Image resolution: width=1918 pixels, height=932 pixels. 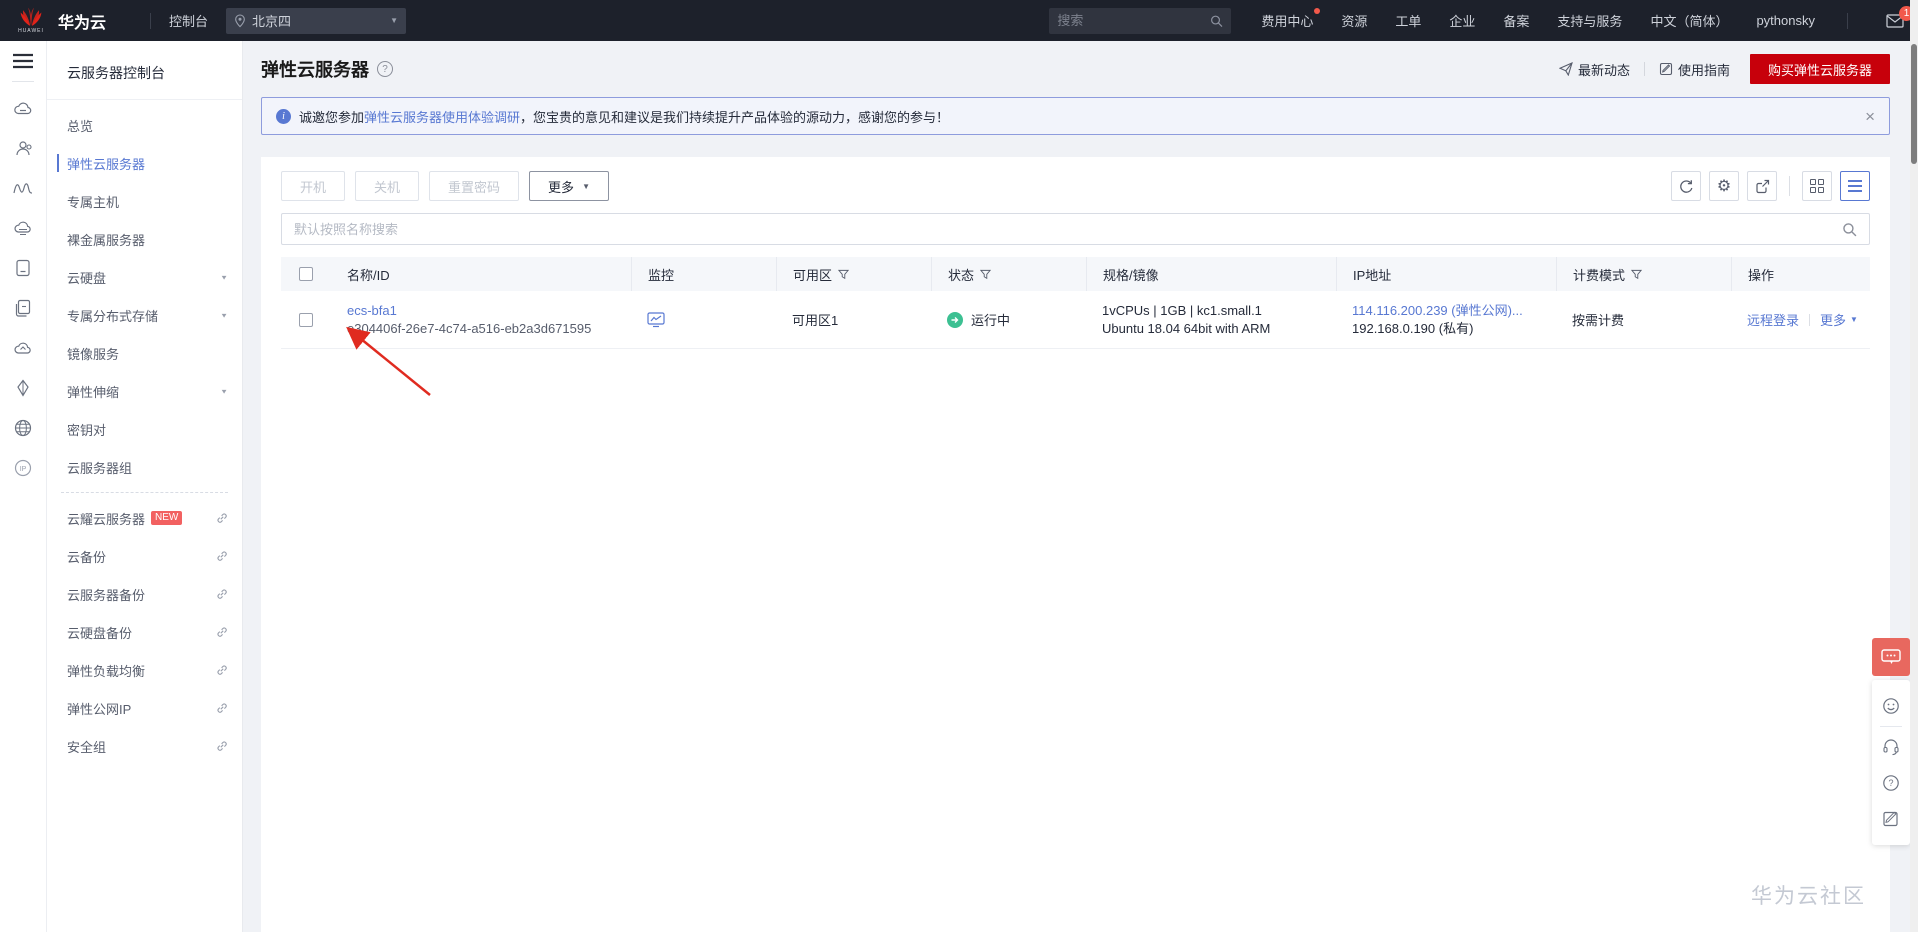 What do you see at coordinates (1914, 466) in the screenshot?
I see `page-scrollbar` at bounding box center [1914, 466].